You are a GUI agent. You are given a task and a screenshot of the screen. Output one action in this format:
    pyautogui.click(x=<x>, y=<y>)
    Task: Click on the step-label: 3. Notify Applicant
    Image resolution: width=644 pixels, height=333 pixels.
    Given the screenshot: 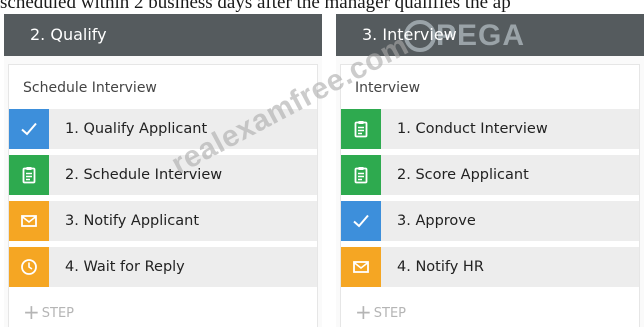 What is the action you would take?
    pyautogui.click(x=132, y=221)
    